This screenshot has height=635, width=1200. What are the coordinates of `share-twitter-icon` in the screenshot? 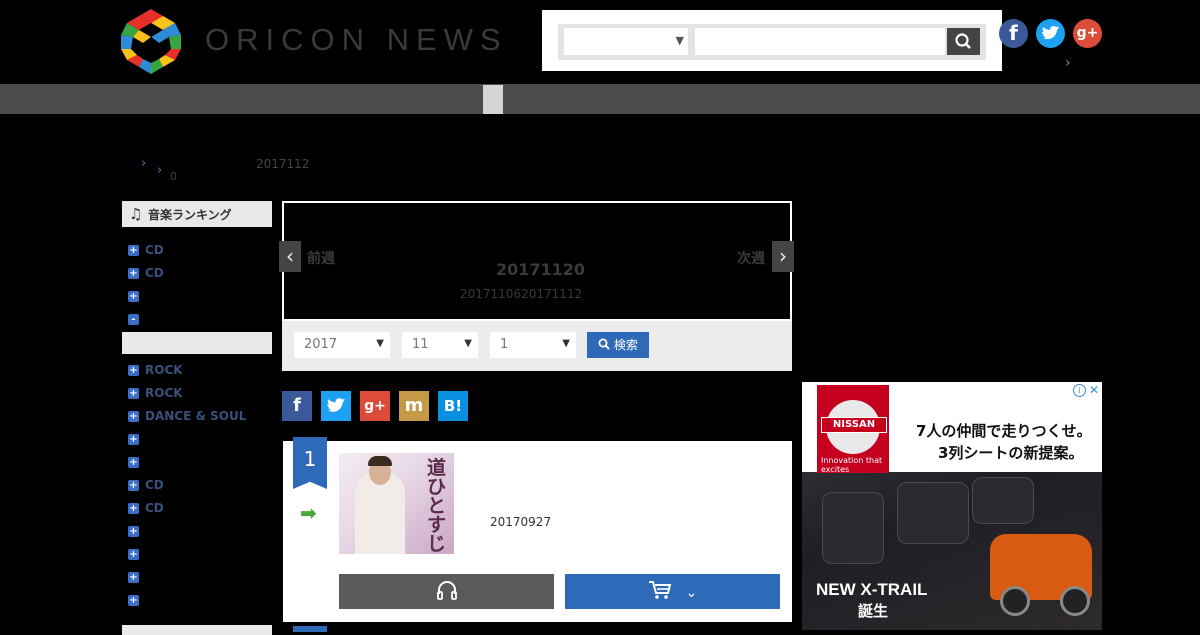 It's located at (336, 406).